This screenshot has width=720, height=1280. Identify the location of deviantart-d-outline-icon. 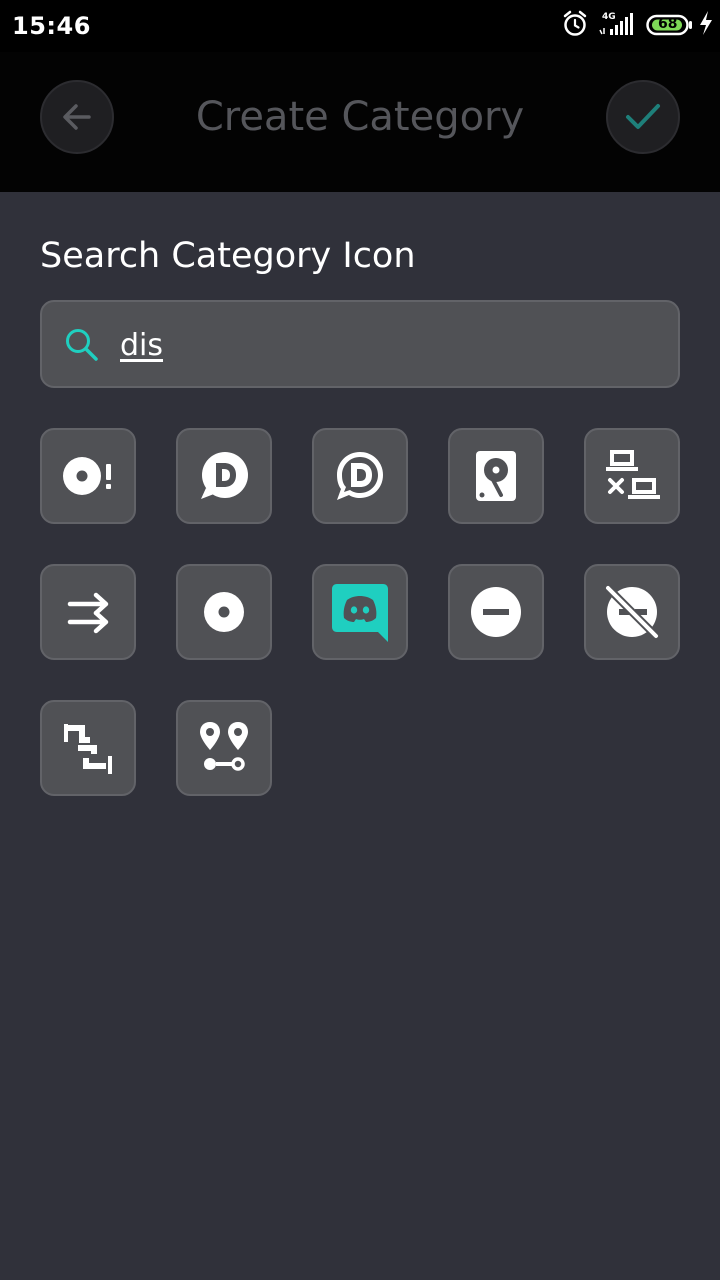
(360, 476).